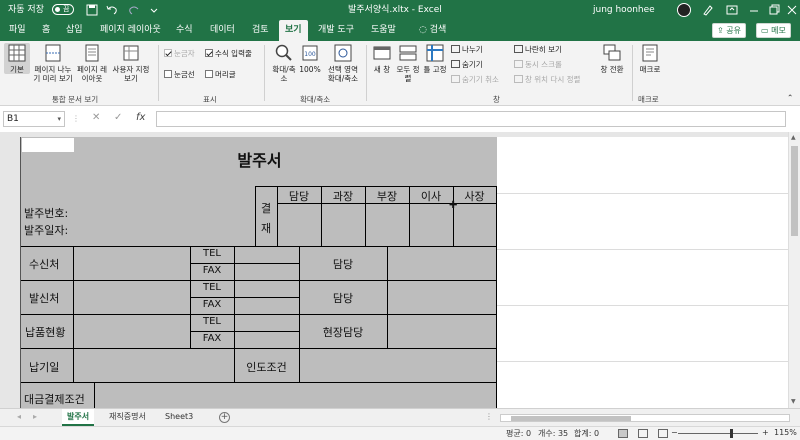  I want to click on tab-page-layout: 페이지 레이아웃, so click(130, 30).